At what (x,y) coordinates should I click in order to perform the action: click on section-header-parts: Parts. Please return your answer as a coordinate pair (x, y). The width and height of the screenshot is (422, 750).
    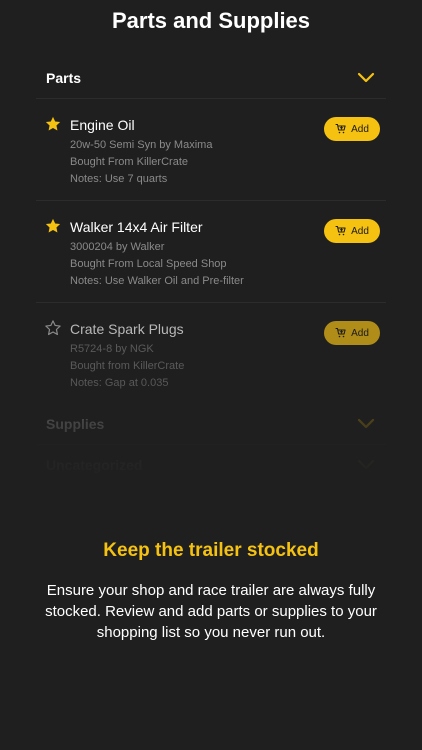
    Looking at the image, I should click on (211, 78).